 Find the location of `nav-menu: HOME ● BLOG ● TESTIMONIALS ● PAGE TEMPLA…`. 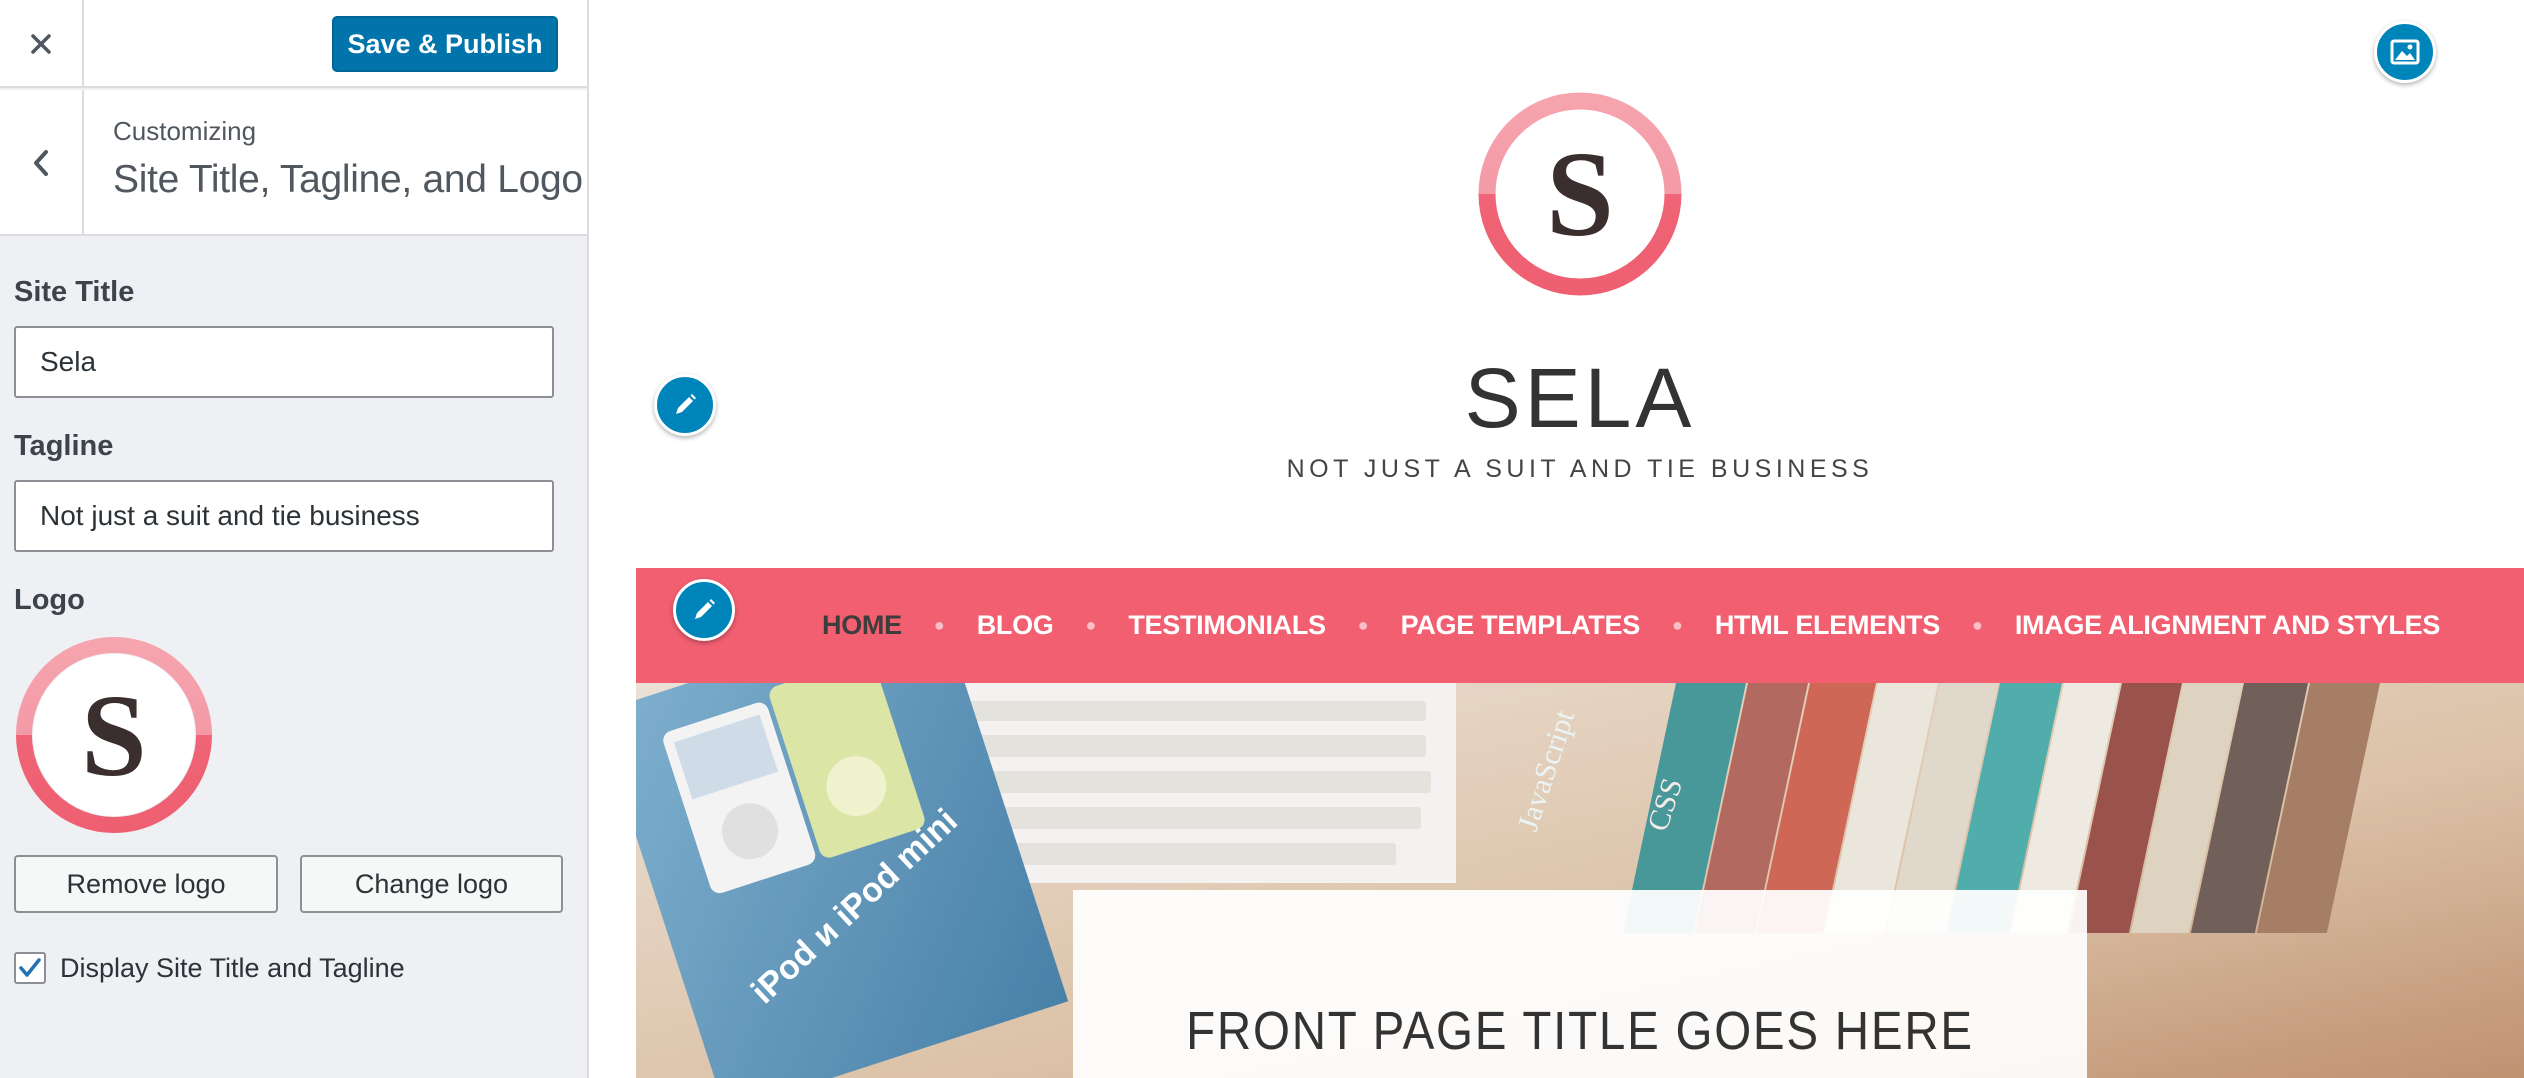

nav-menu: HOME ● BLOG ● TESTIMONIALS ● PAGE TEMPLA… is located at coordinates (1631, 625).